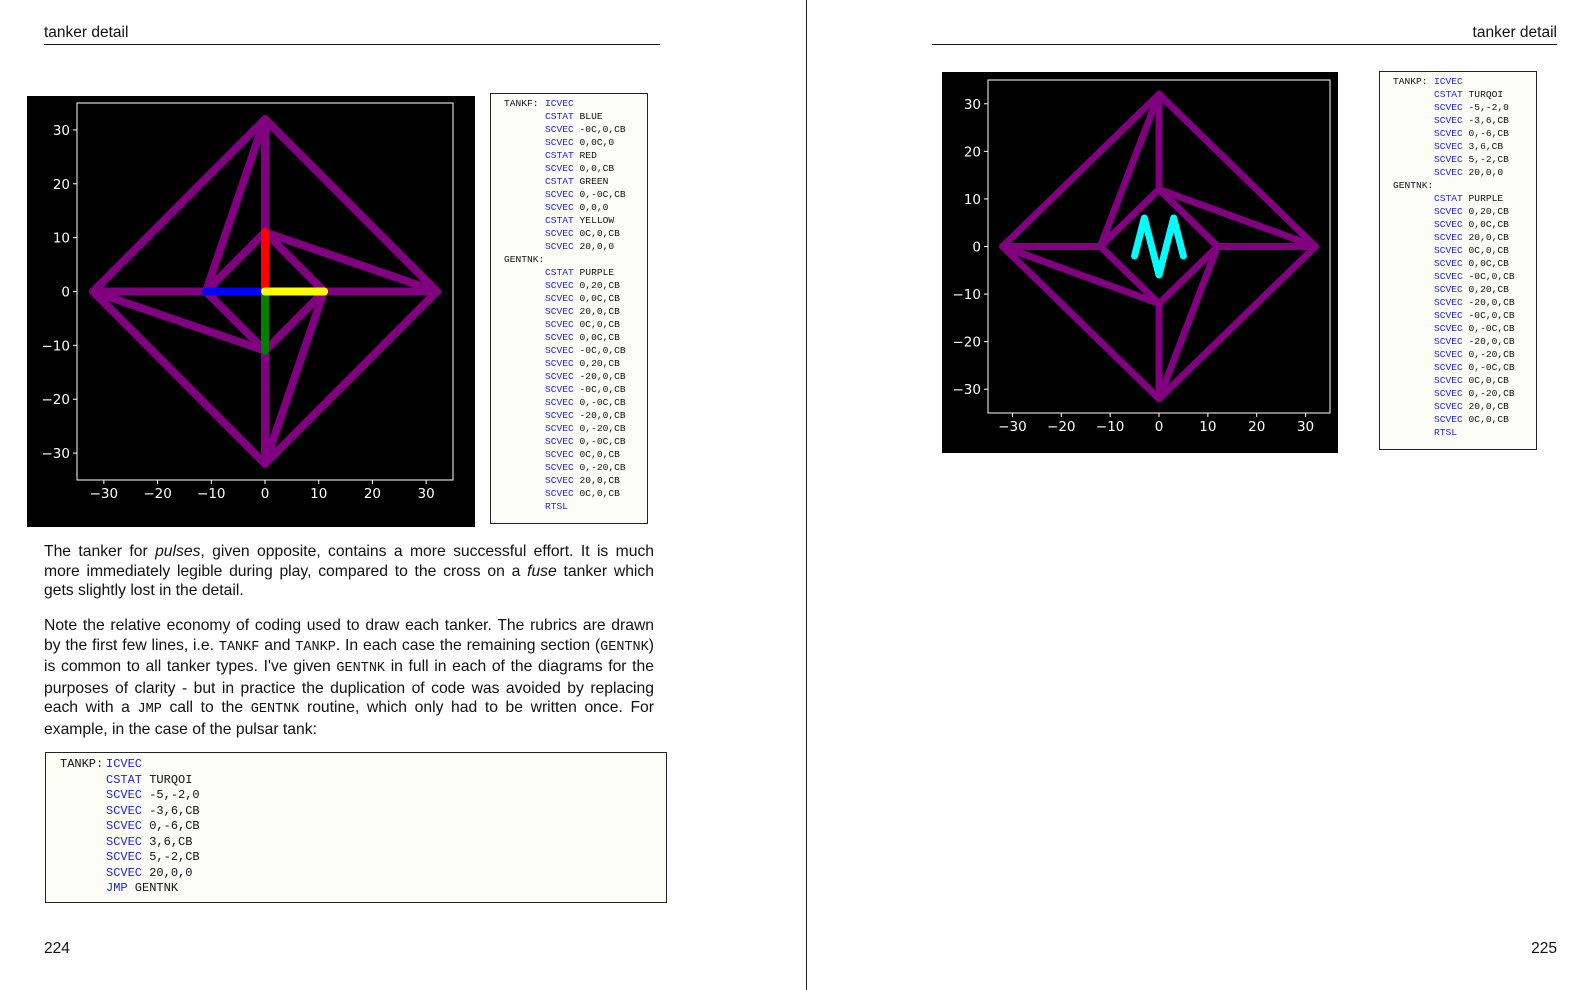 This screenshot has width=1588, height=990. What do you see at coordinates (86, 32) in the screenshot?
I see `running-head: tanker detail` at bounding box center [86, 32].